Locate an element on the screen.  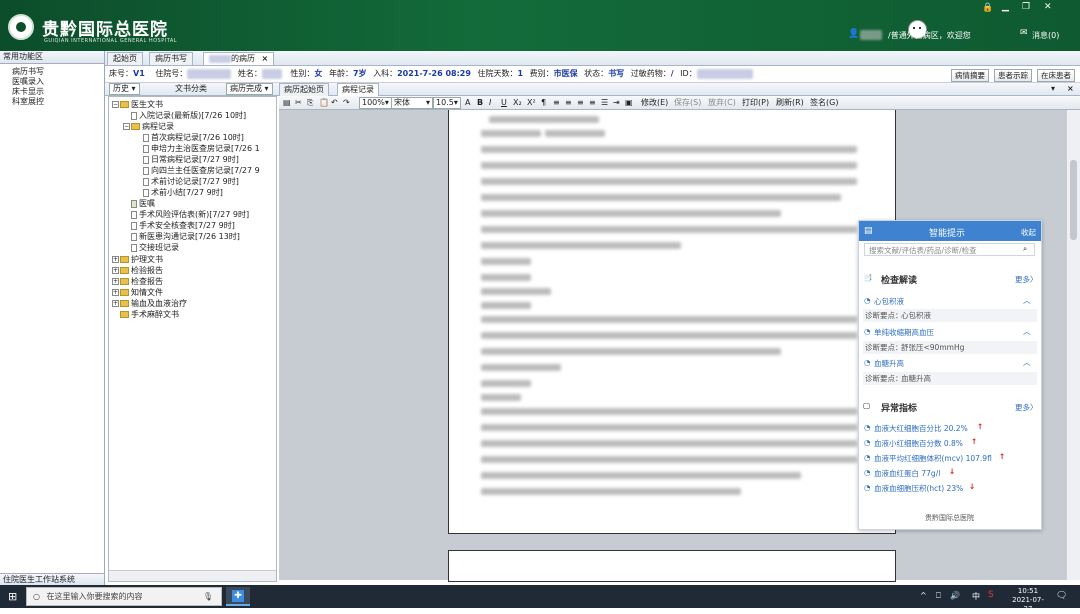
tab-course-record: 病程记录 is located at coordinates (358, 90).